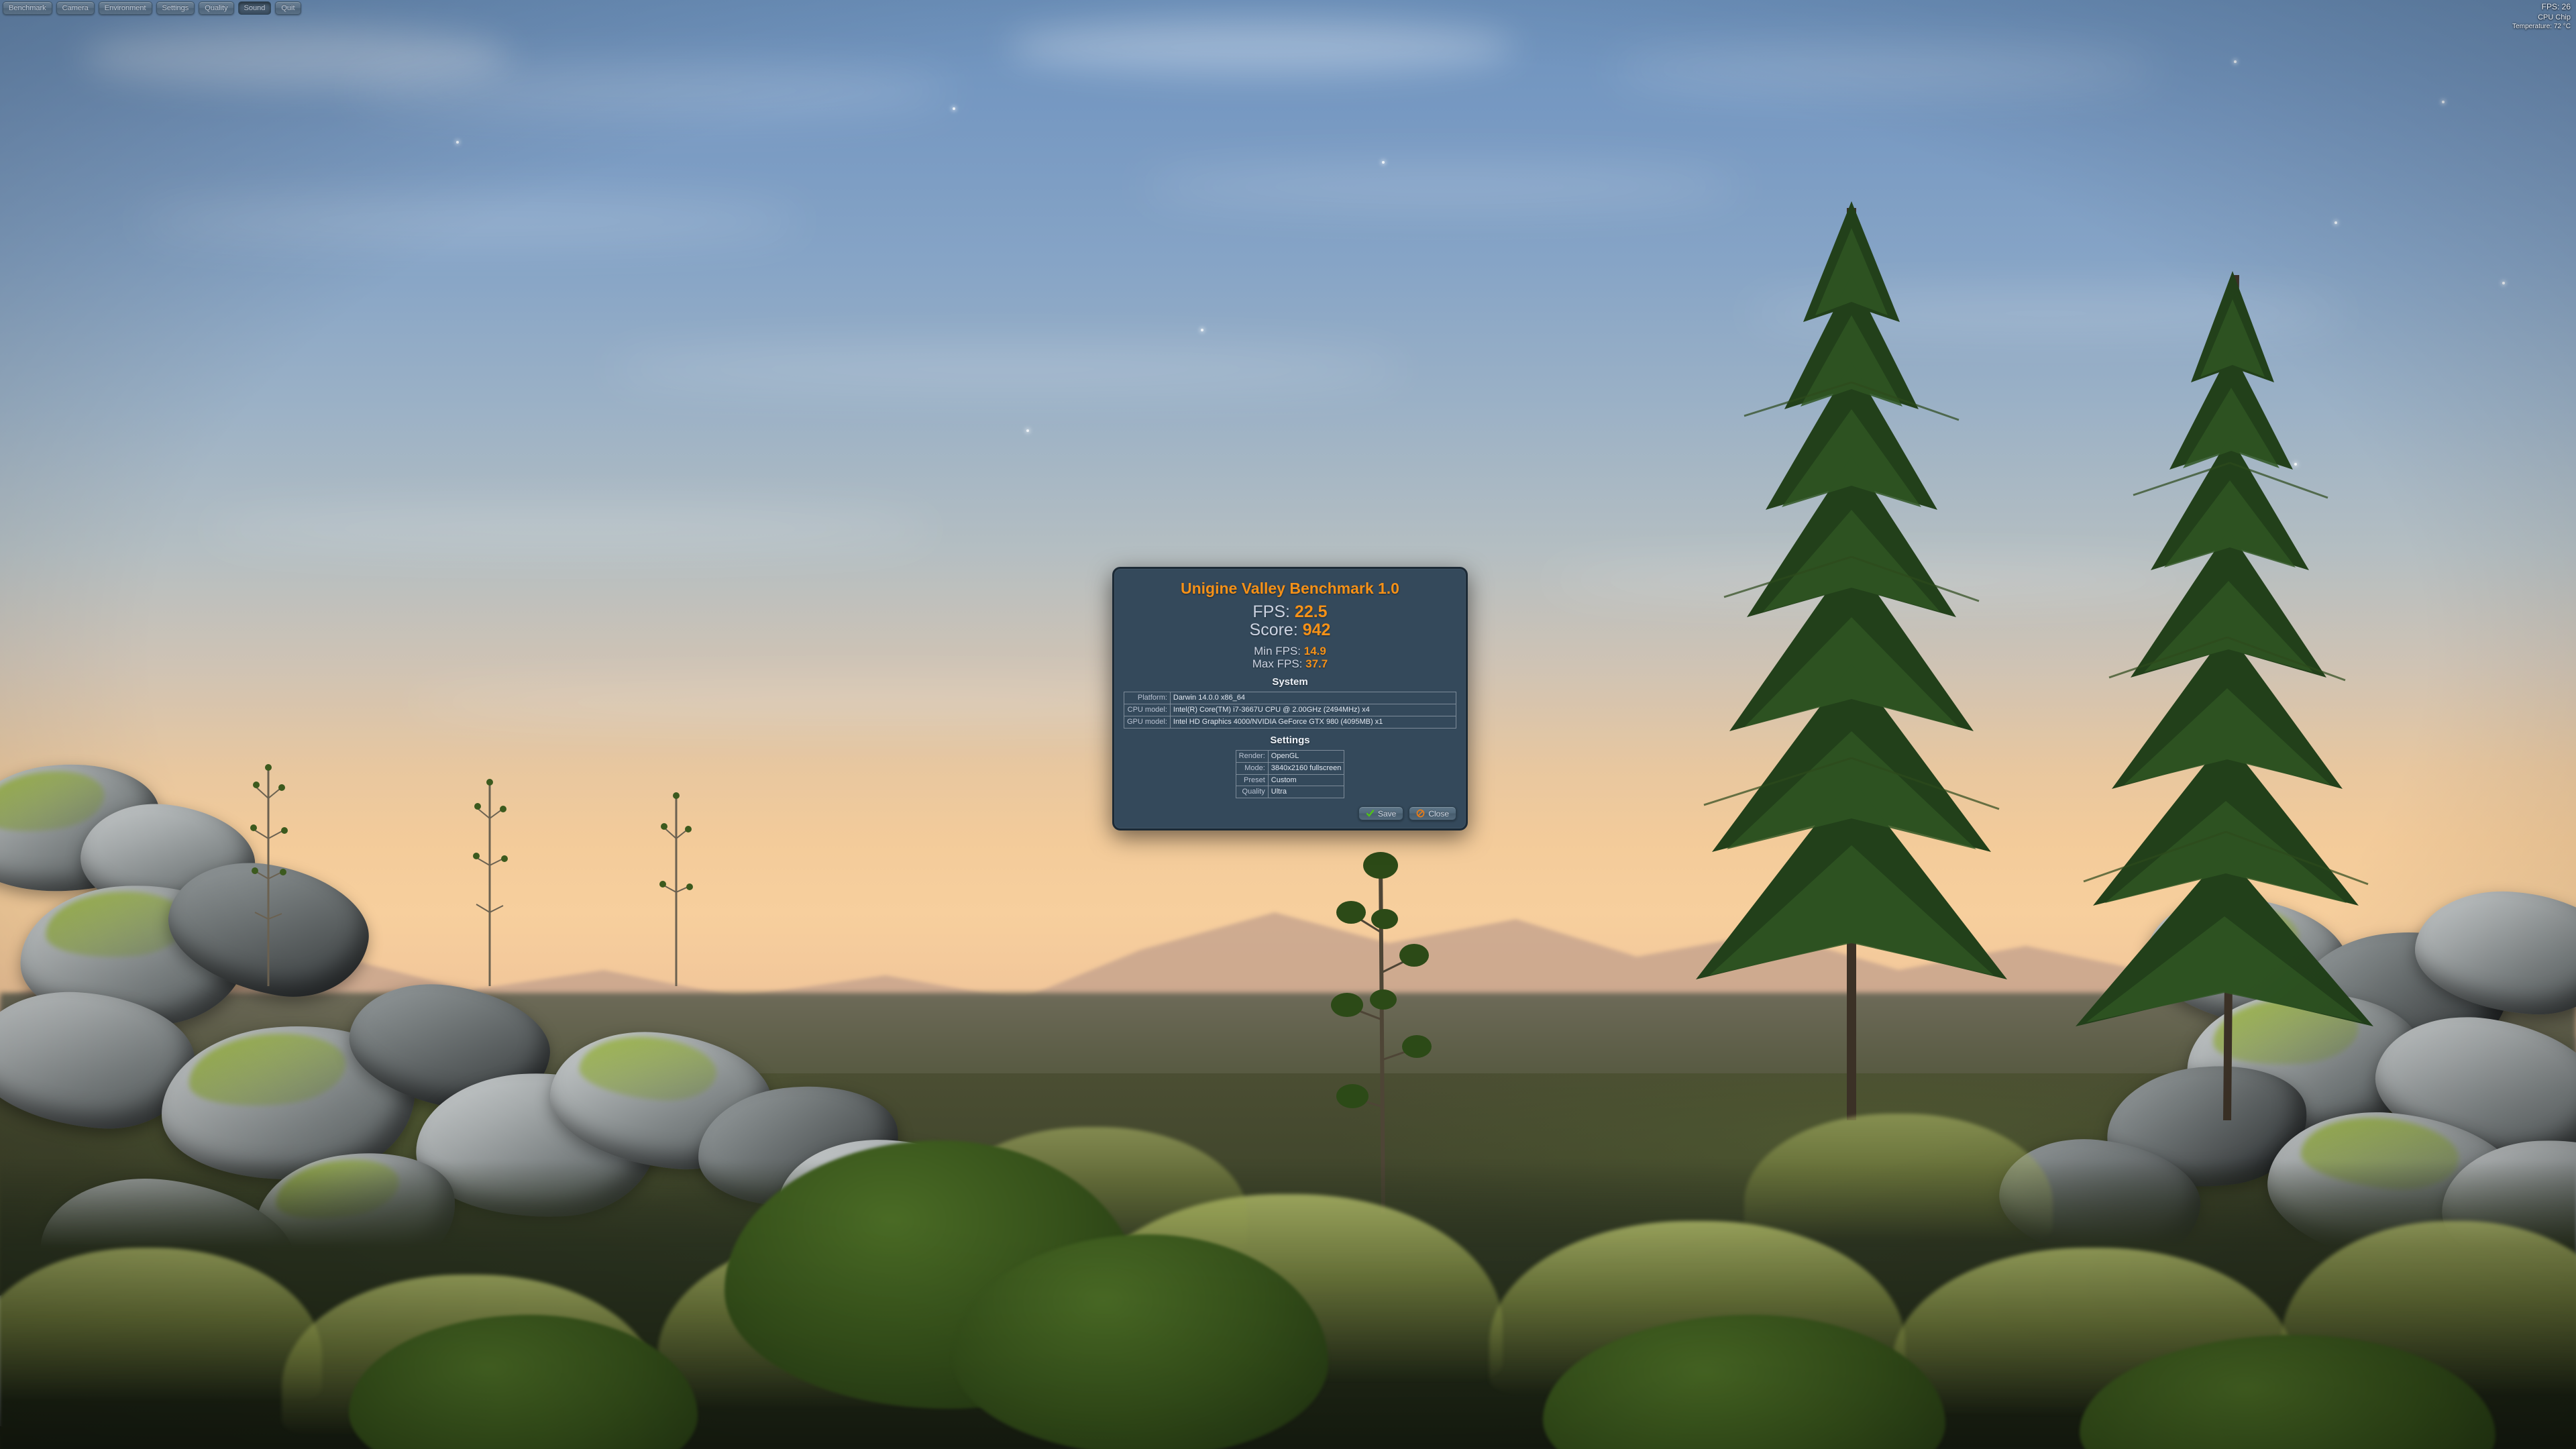 The height and width of the screenshot is (1449, 2576). Describe the element at coordinates (1252, 756) in the screenshot. I see `settings-row-key: Render:` at that location.